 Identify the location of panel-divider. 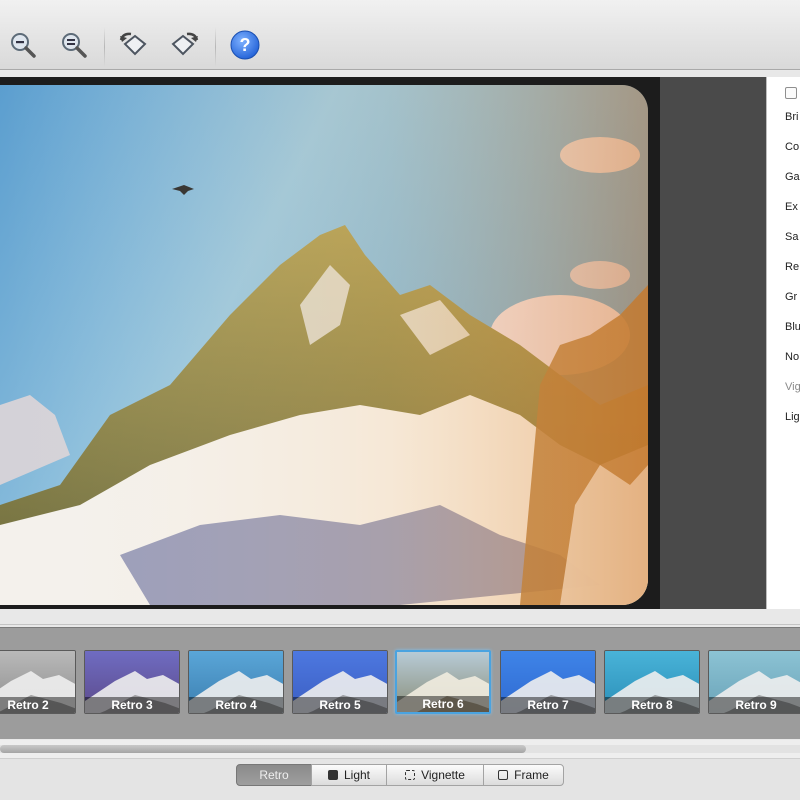
(400, 618).